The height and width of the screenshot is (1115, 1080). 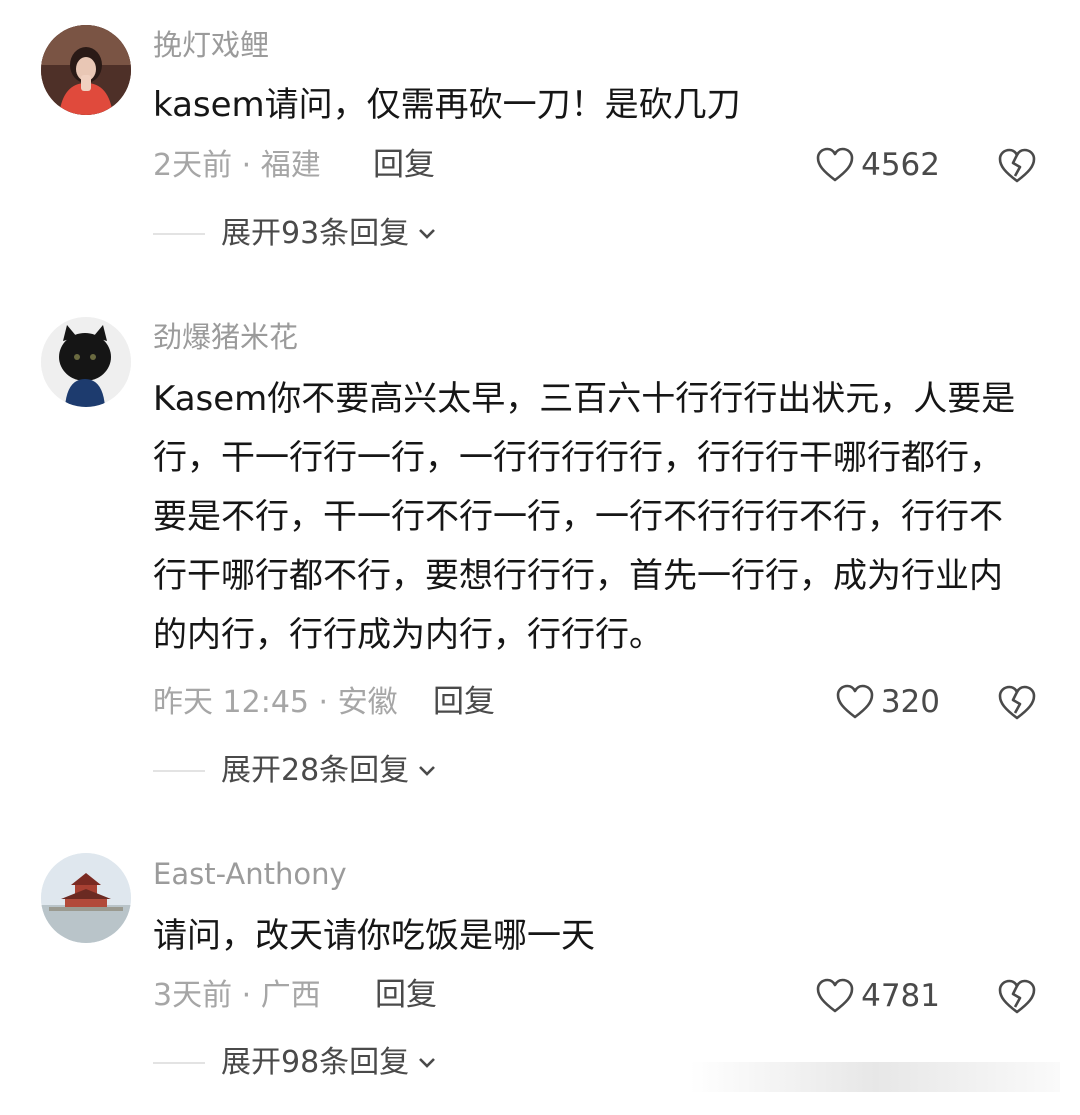 I want to click on expand-replies-label: 展开93条回复, so click(x=315, y=233).